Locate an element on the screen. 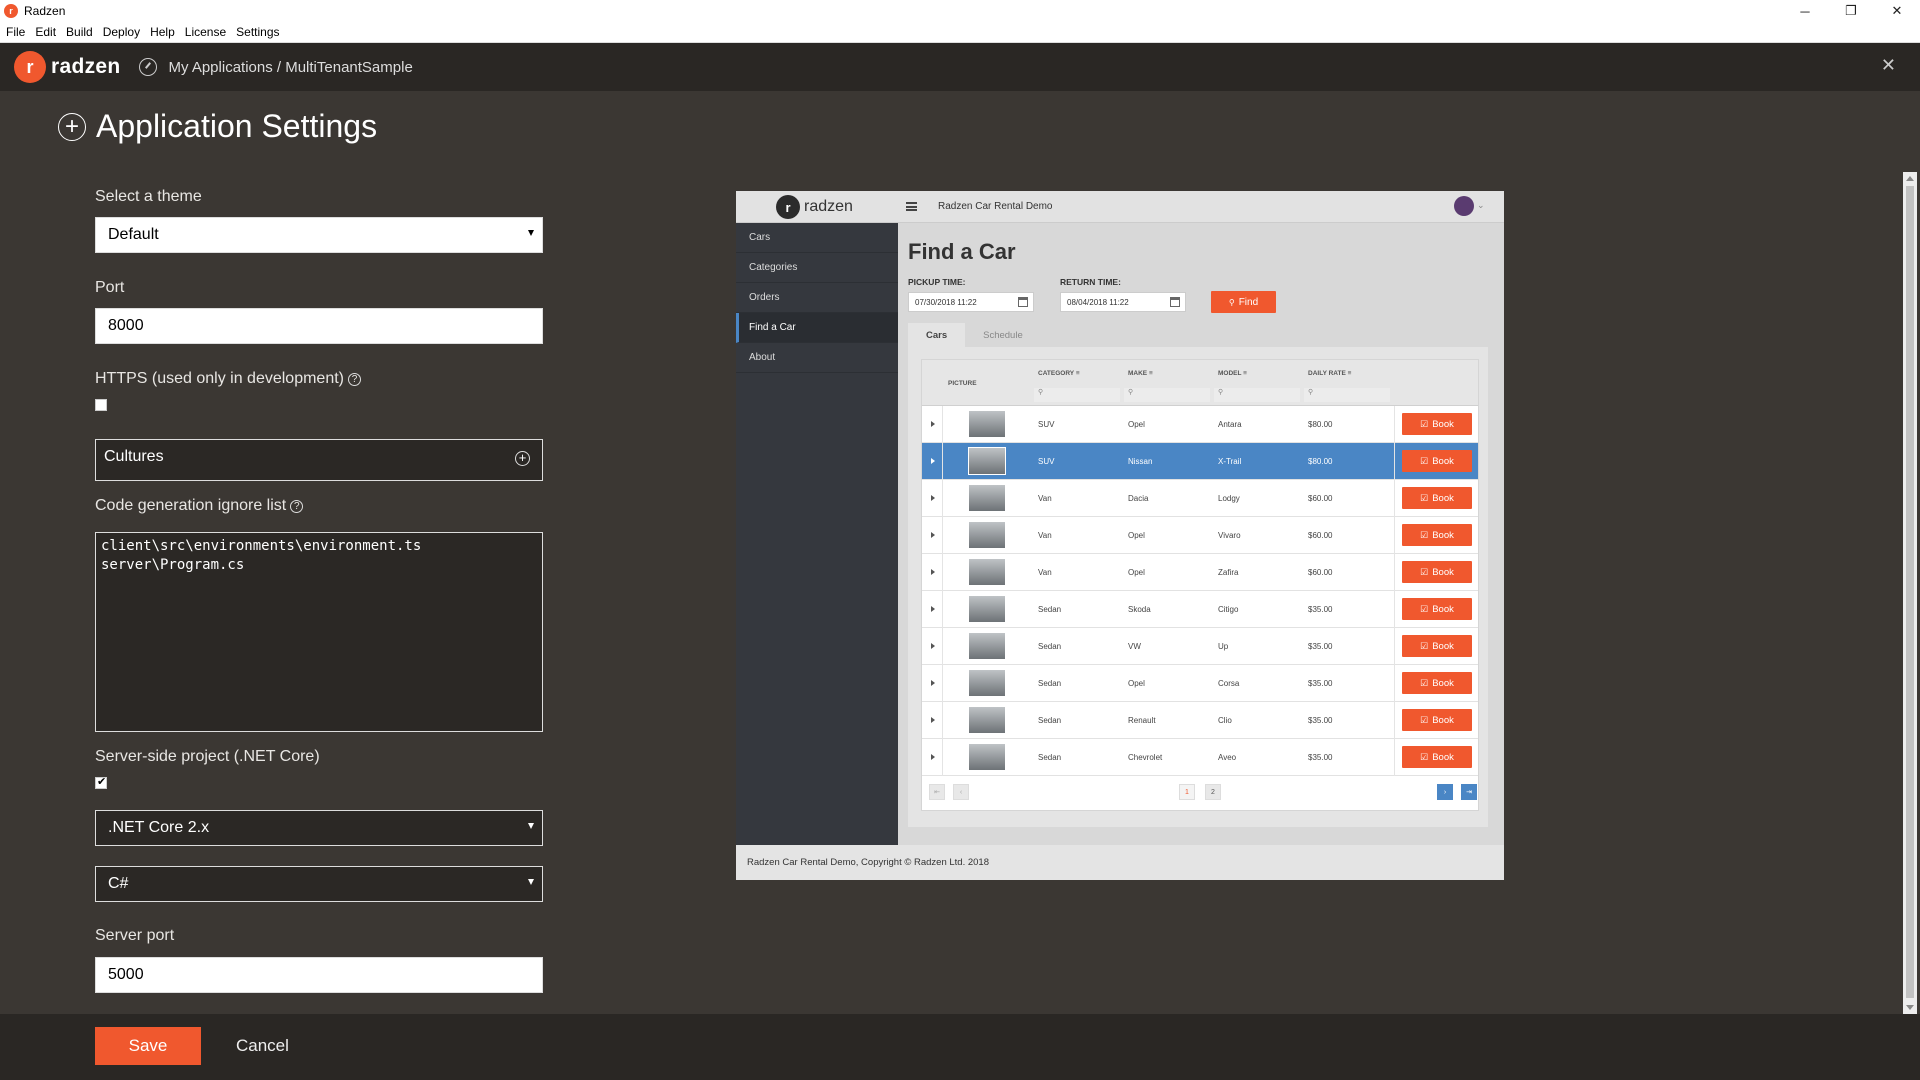  close-icon: ✕ is located at coordinates (1888, 65).